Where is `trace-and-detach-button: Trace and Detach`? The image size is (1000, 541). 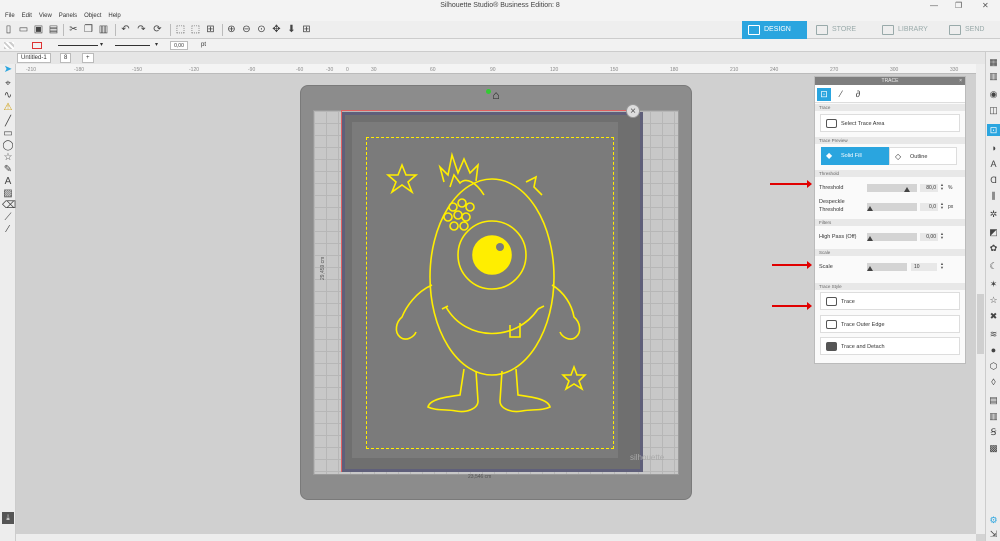 trace-and-detach-button: Trace and Detach is located at coordinates (890, 346).